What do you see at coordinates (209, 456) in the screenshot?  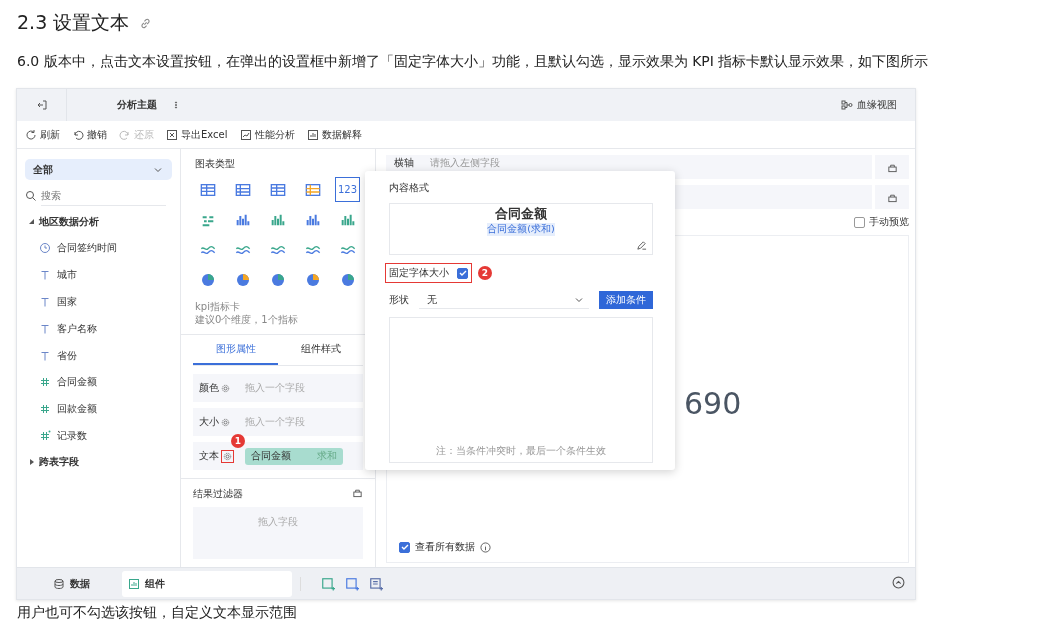 I see `property-label: 文本` at bounding box center [209, 456].